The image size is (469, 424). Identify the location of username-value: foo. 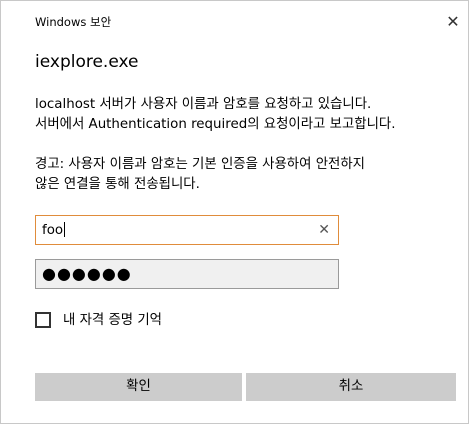
(54, 230).